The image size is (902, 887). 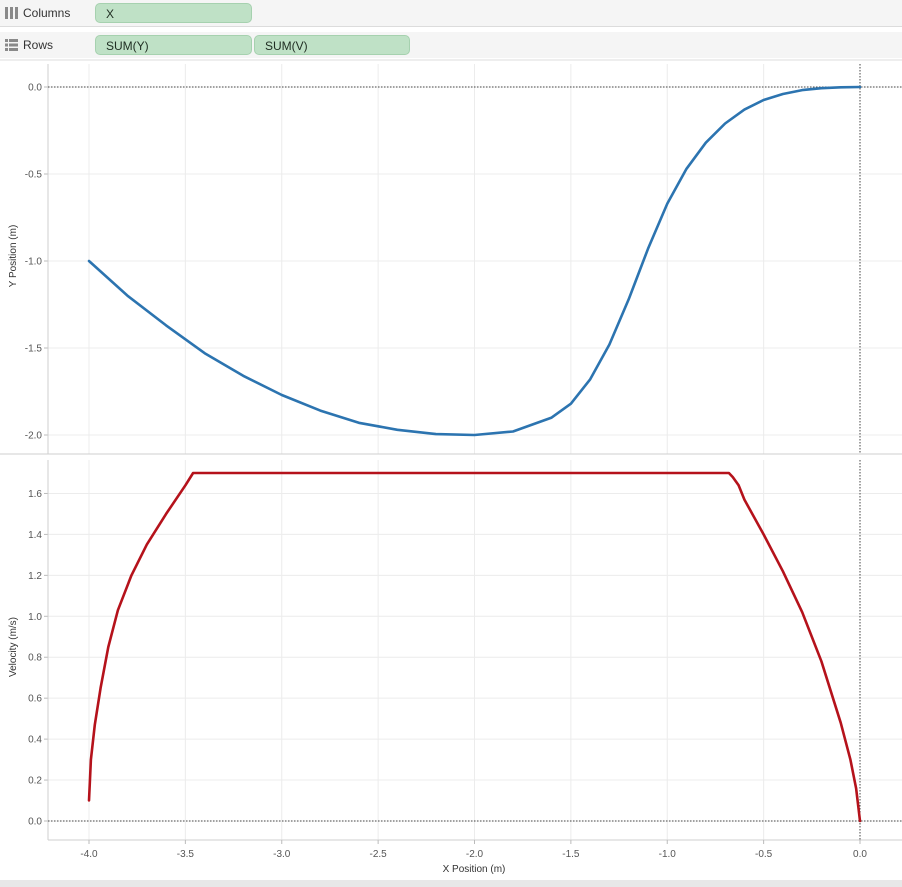 What do you see at coordinates (173, 13) in the screenshot?
I see `pill-x: X` at bounding box center [173, 13].